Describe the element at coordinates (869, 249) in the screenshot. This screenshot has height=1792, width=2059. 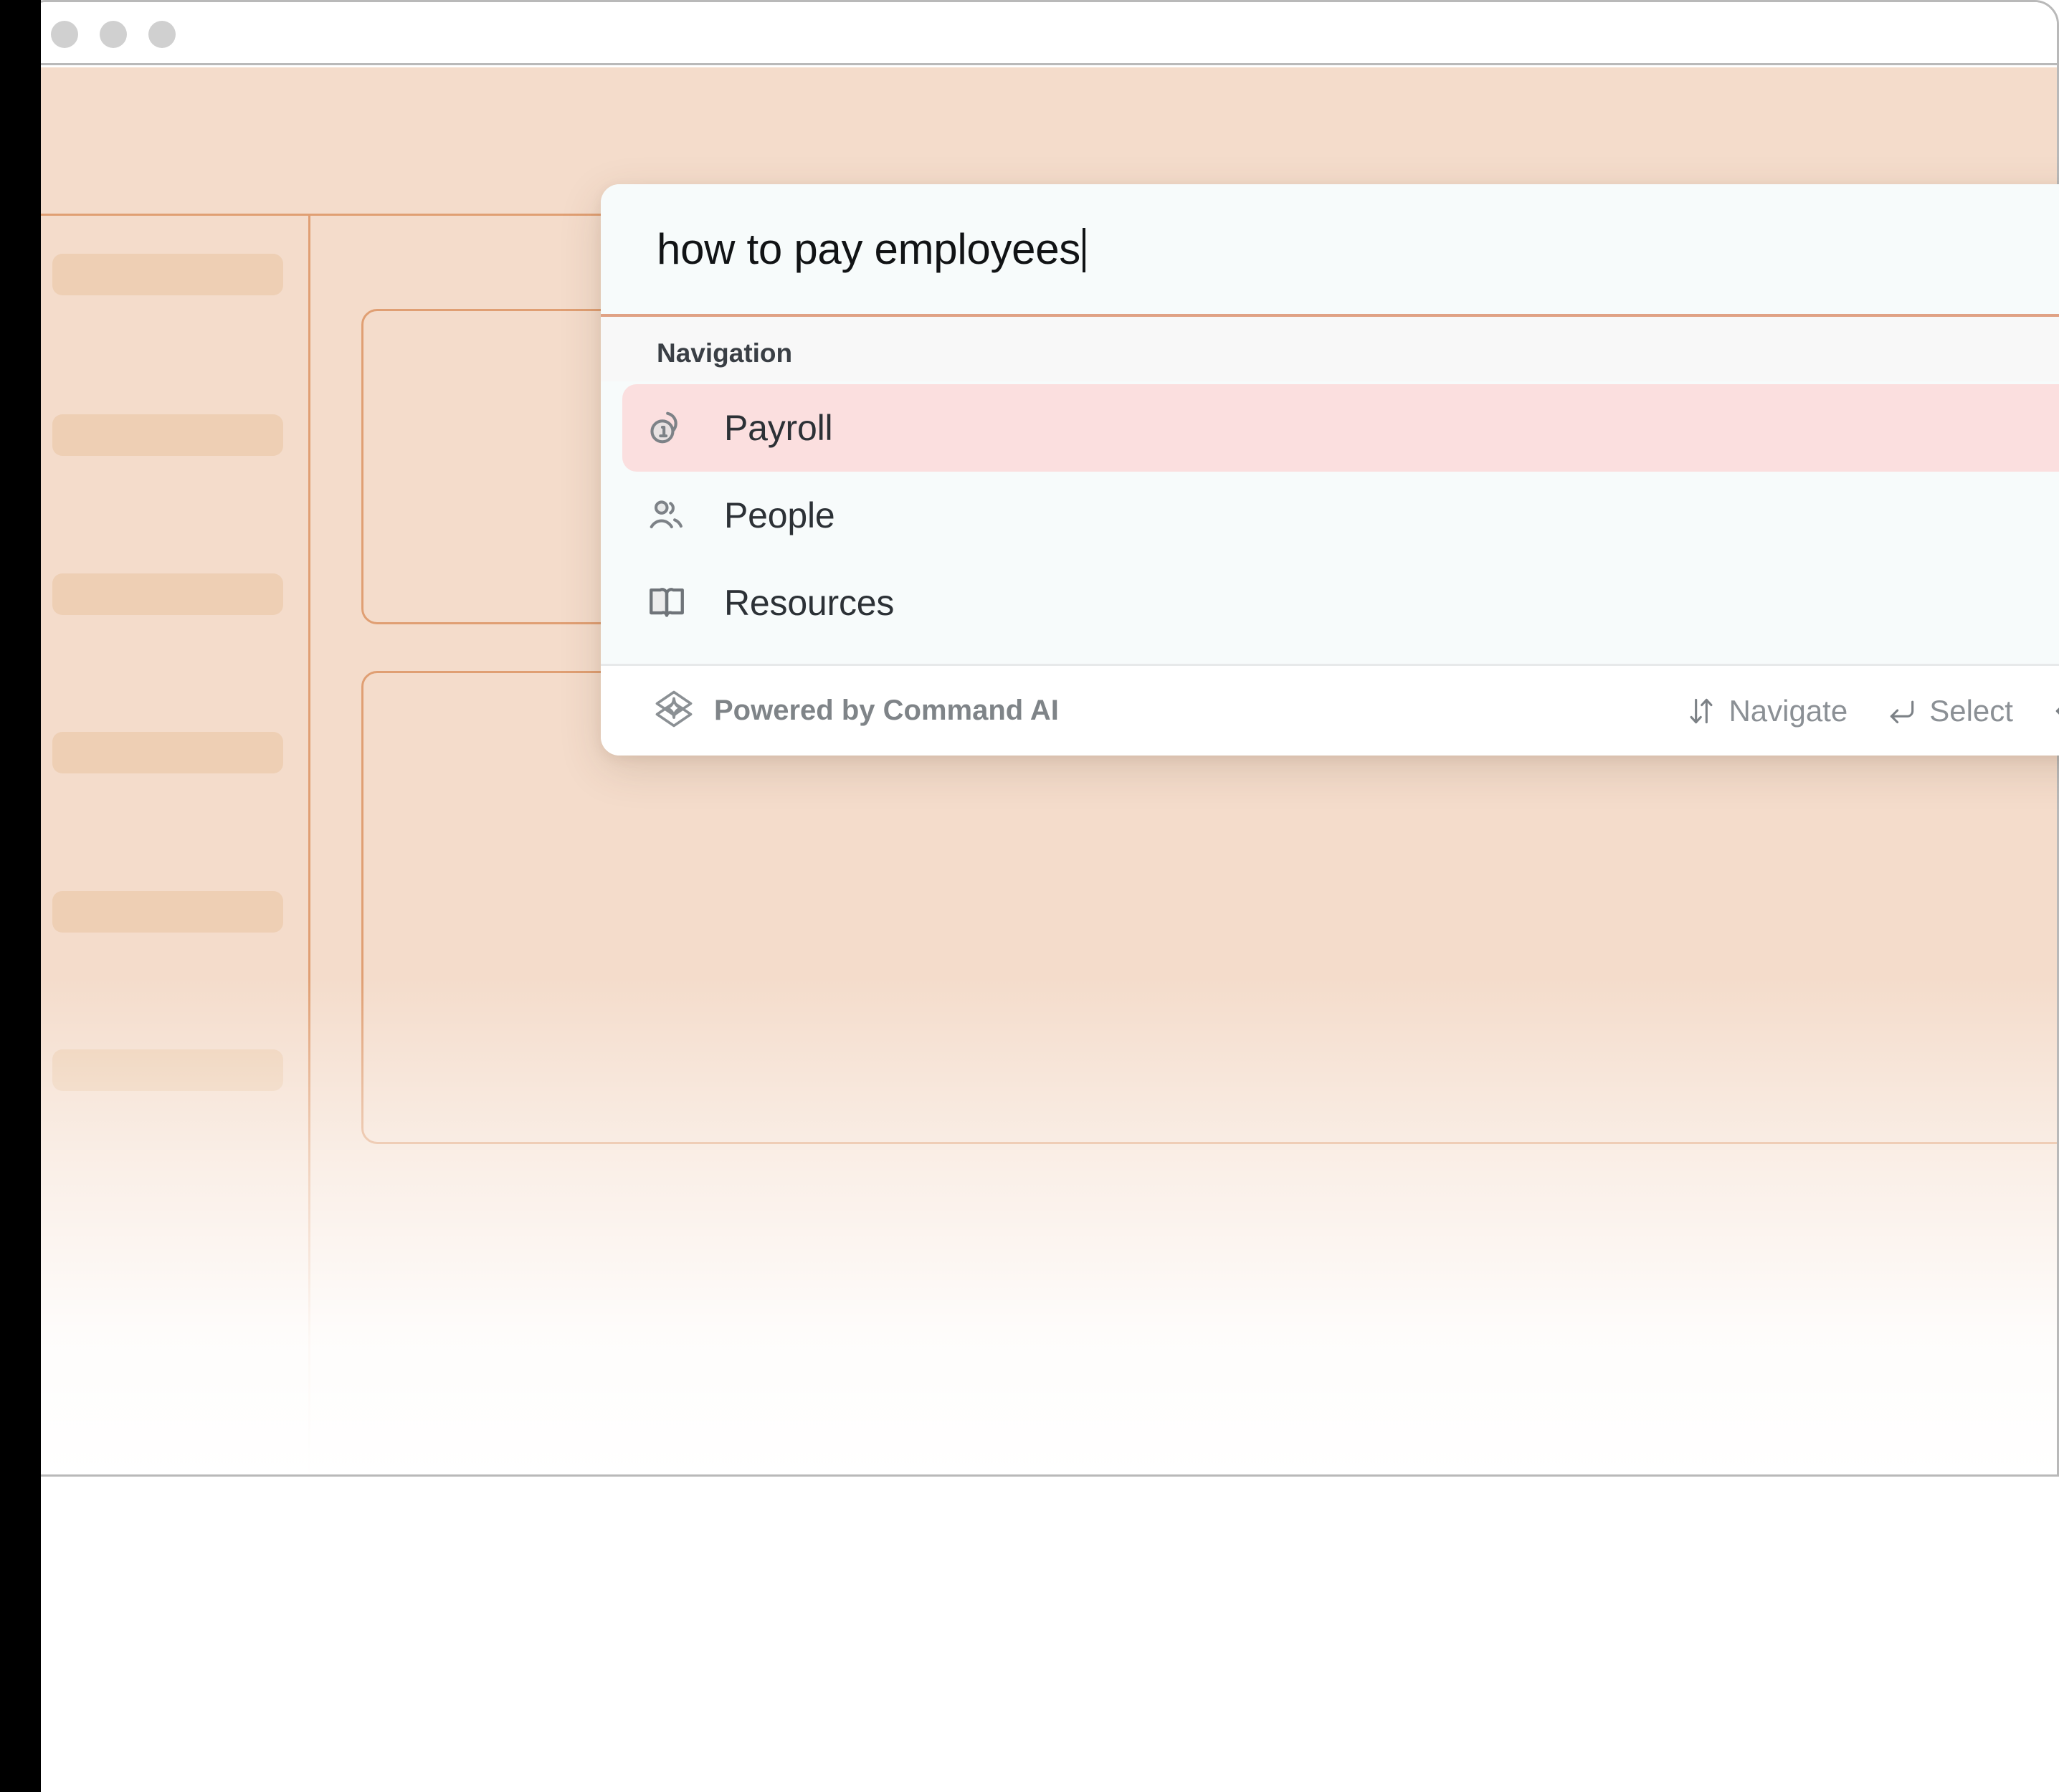
I see `search-input-value: how to pay employees` at that location.